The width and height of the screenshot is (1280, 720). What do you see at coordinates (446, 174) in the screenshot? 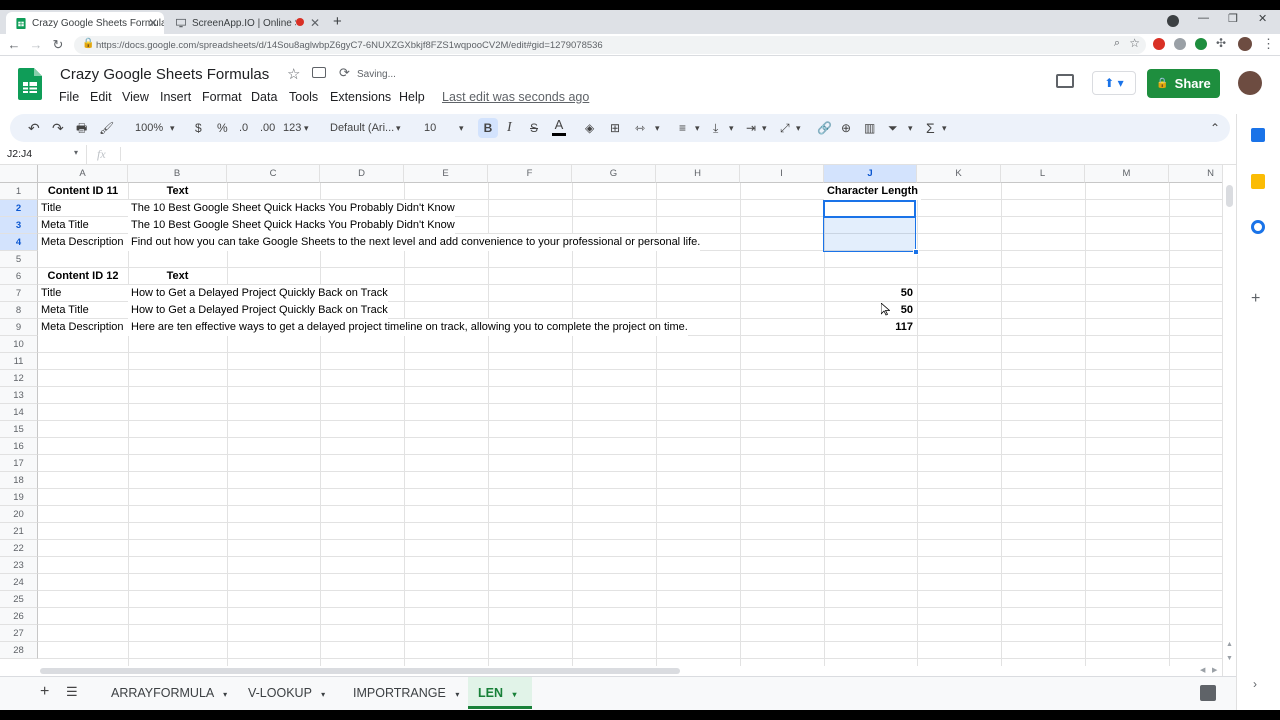
I see `col-header-E: E` at bounding box center [446, 174].